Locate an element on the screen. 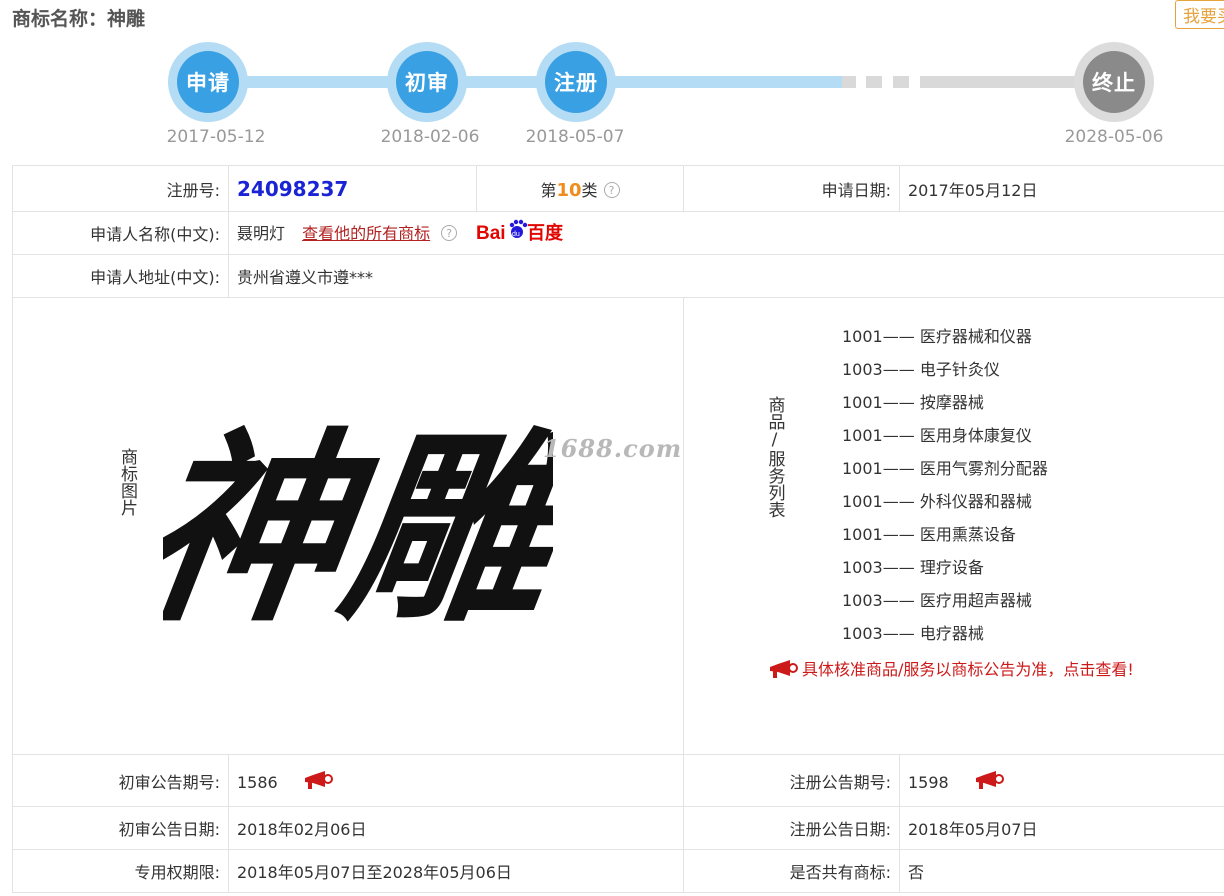 This screenshot has width=1224, height=896. applicant-addr-label: 申请人地址(中文): is located at coordinates (120, 276).